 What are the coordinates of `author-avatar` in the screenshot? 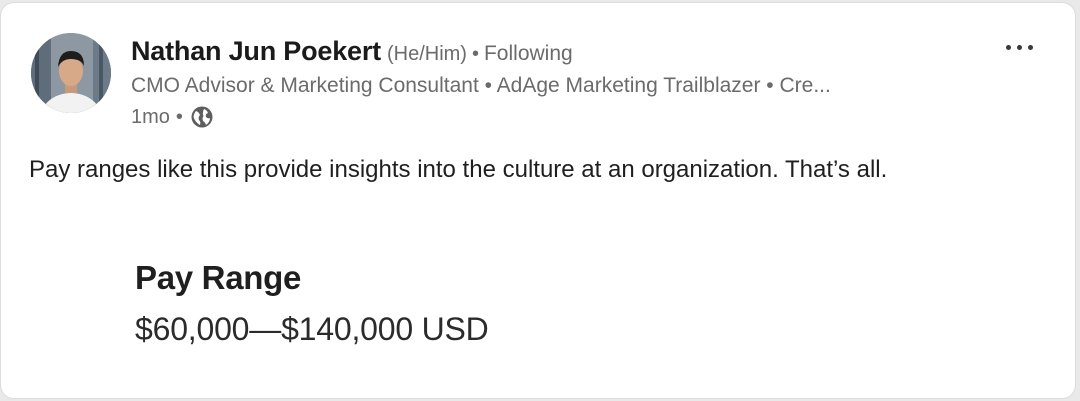 It's located at (71, 73).